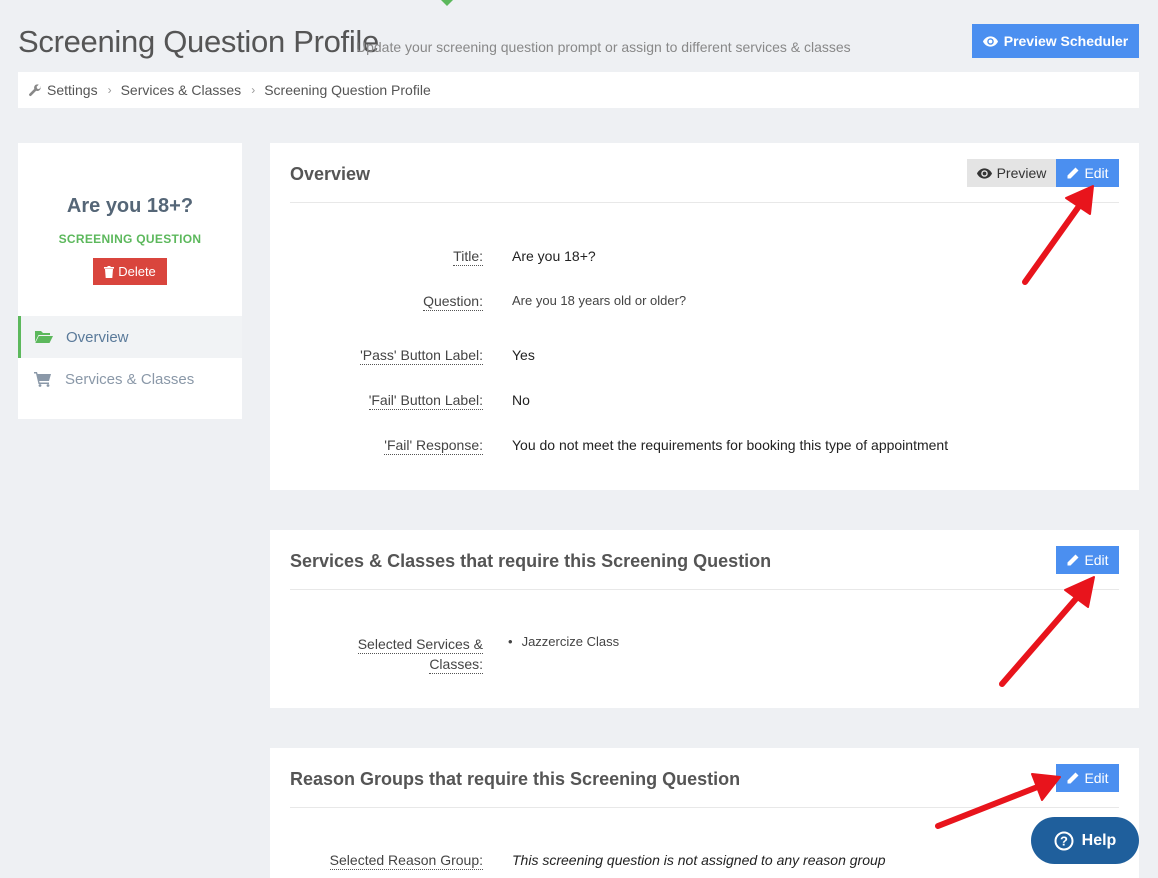 This screenshot has height=878, width=1158. I want to click on profile-type-label: SCREENING QUESTION, so click(130, 239).